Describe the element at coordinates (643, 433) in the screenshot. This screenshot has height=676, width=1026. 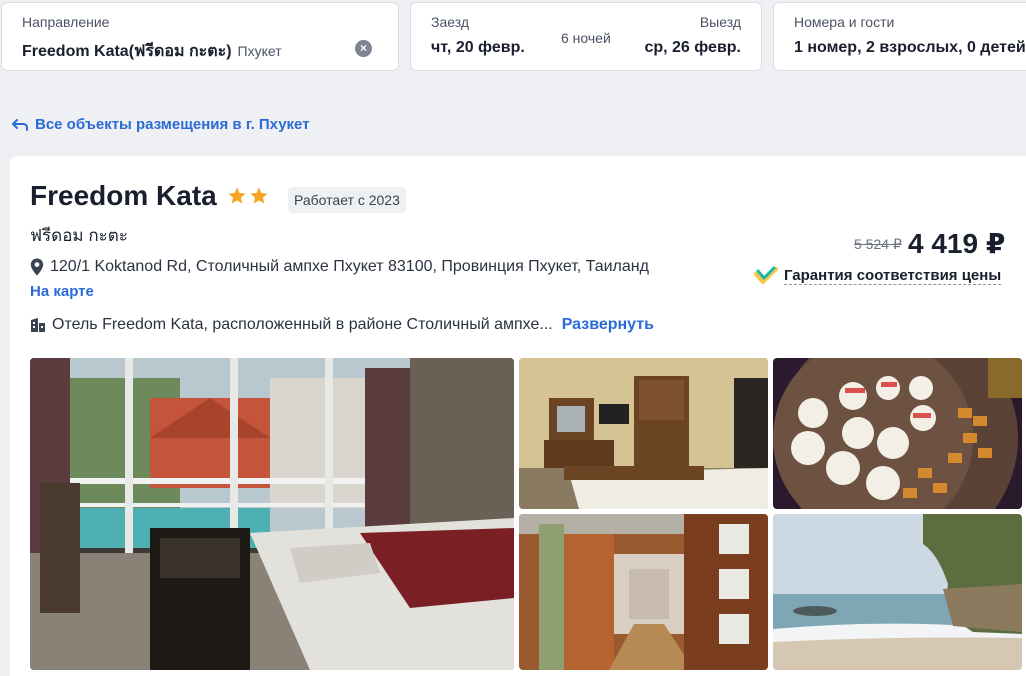
I see `photo-bedroom-furniture` at that location.